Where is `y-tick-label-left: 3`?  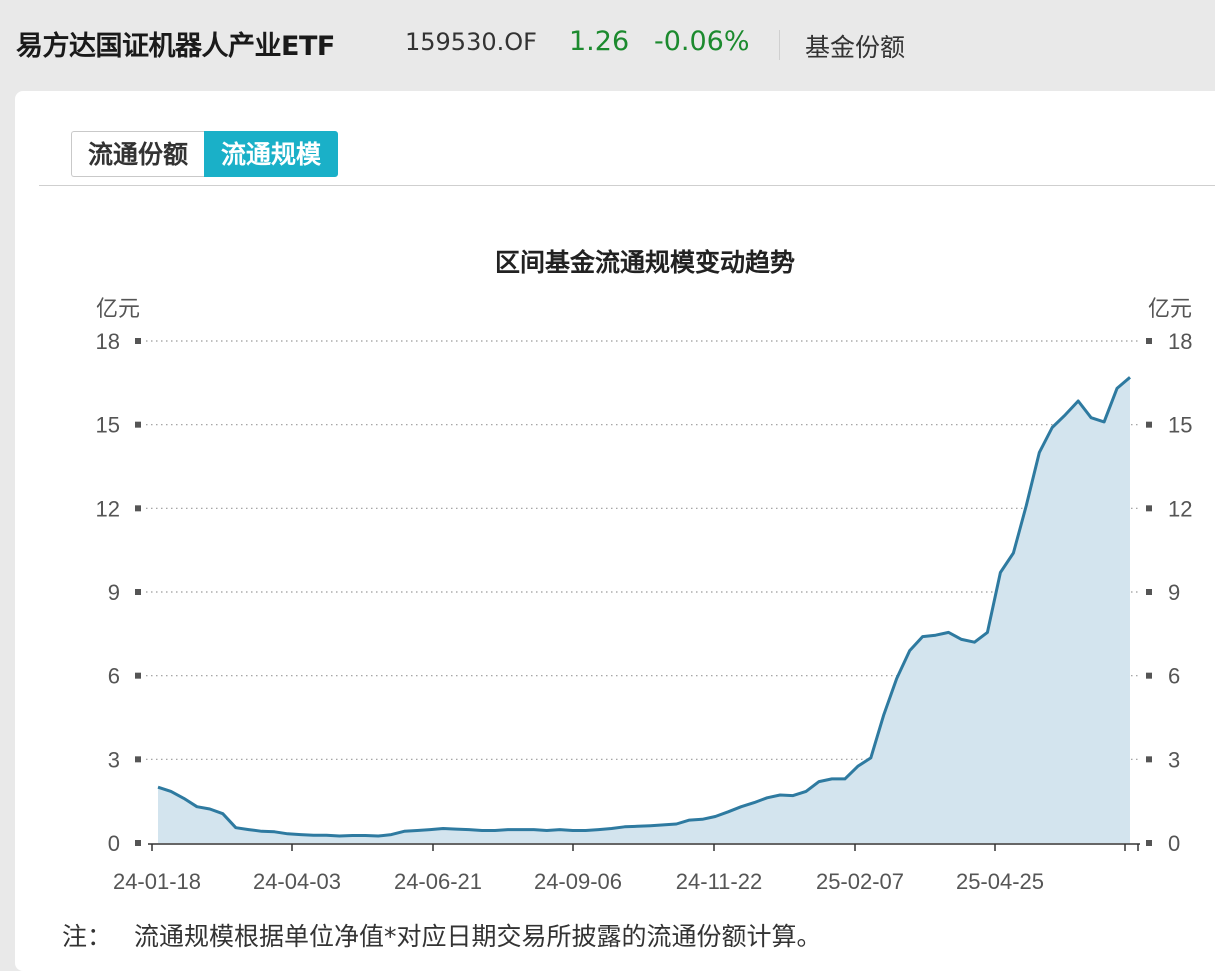 y-tick-label-left: 3 is located at coordinates (114, 759).